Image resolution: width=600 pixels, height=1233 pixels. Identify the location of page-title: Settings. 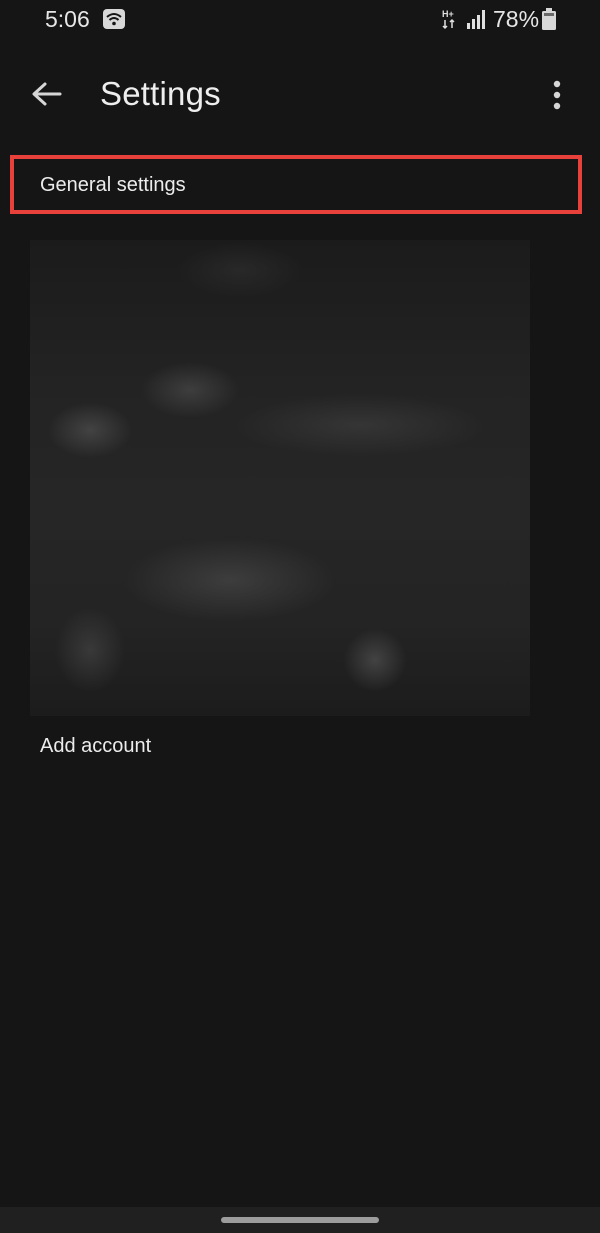
(160, 93).